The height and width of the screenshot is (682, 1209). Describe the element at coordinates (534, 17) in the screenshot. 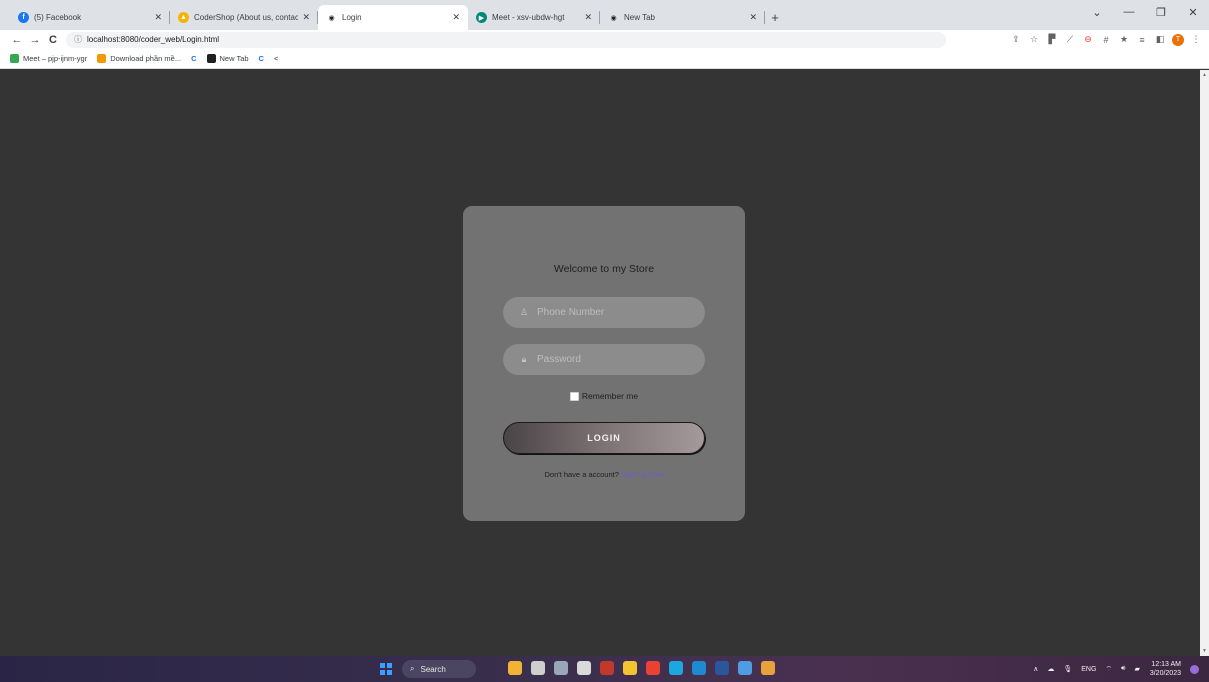

I see `tab-3: ▶ Meet - xsv-ubdw-hgt ✕` at that location.